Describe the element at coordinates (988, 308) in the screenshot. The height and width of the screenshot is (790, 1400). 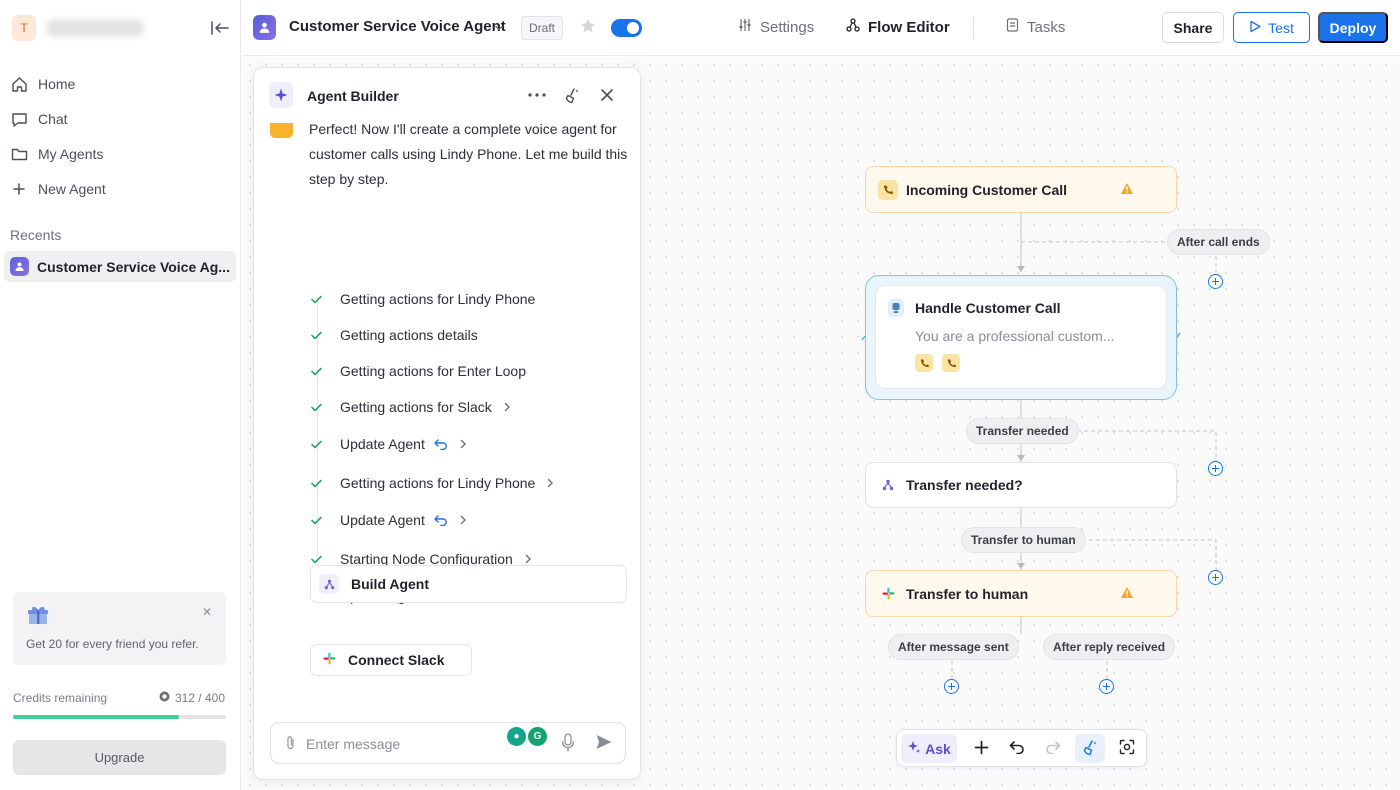
I see `loop-node-title: Handle Customer Call` at that location.